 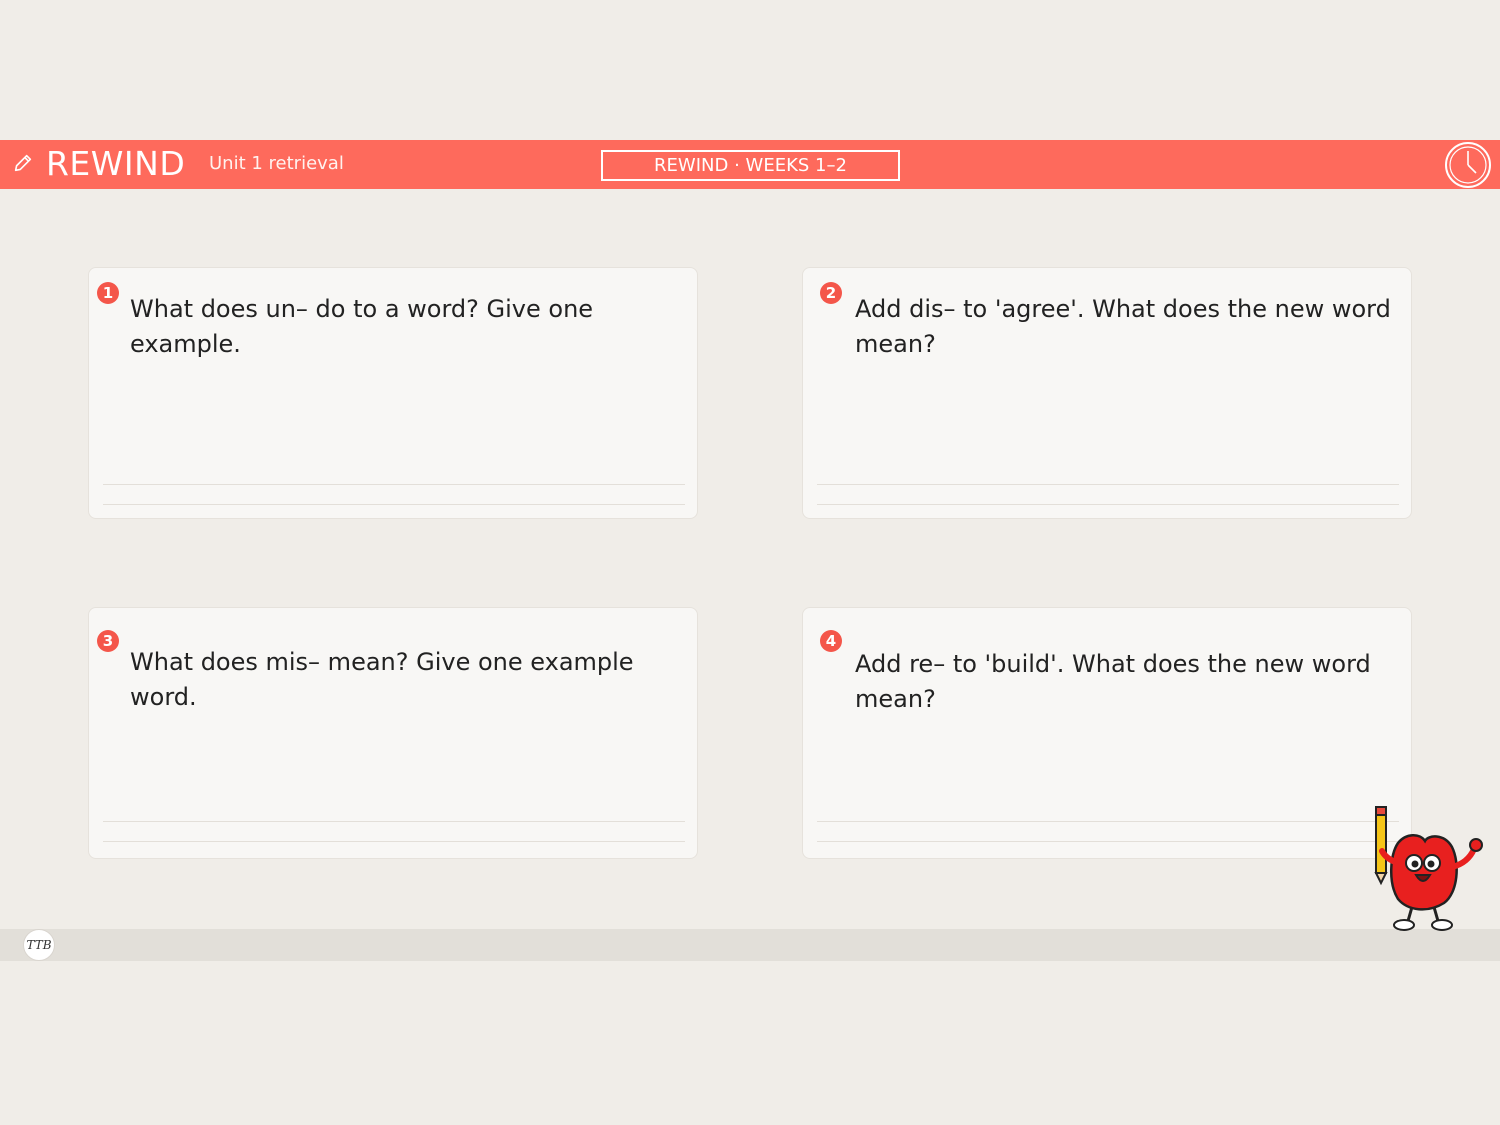 I want to click on question-number-badge: 4, so click(x=831, y=641).